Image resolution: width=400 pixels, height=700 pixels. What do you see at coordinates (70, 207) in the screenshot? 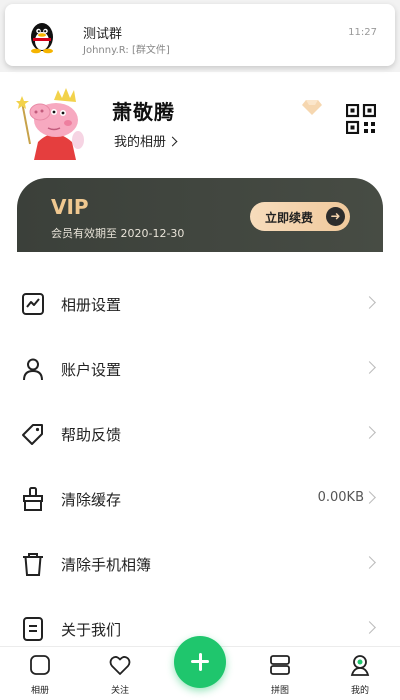
I see `vip-title: VIP` at bounding box center [70, 207].